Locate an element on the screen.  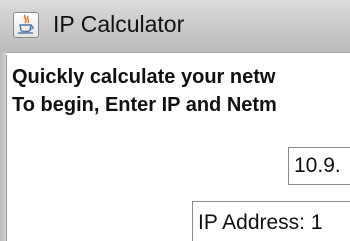
java-coffee-cup-icon is located at coordinates (26, 24).